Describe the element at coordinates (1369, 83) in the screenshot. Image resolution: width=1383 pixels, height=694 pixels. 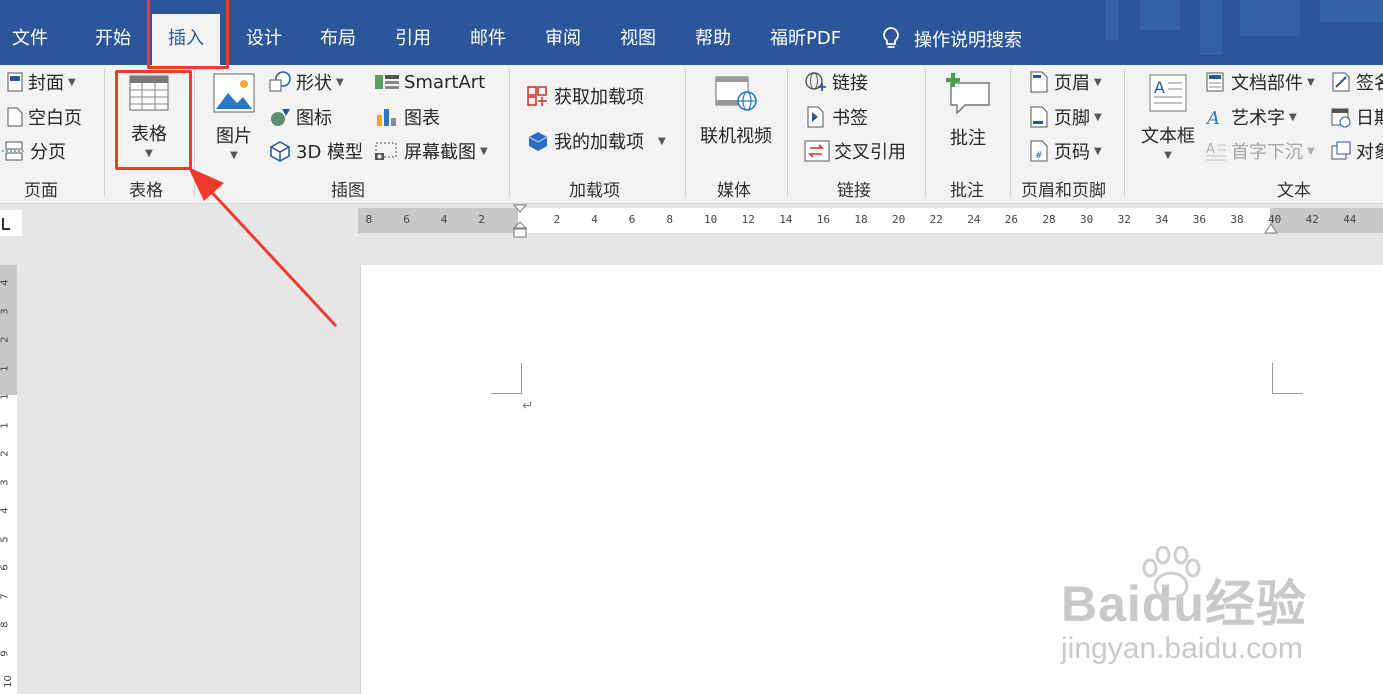
I see `signature-label: 签名` at that location.